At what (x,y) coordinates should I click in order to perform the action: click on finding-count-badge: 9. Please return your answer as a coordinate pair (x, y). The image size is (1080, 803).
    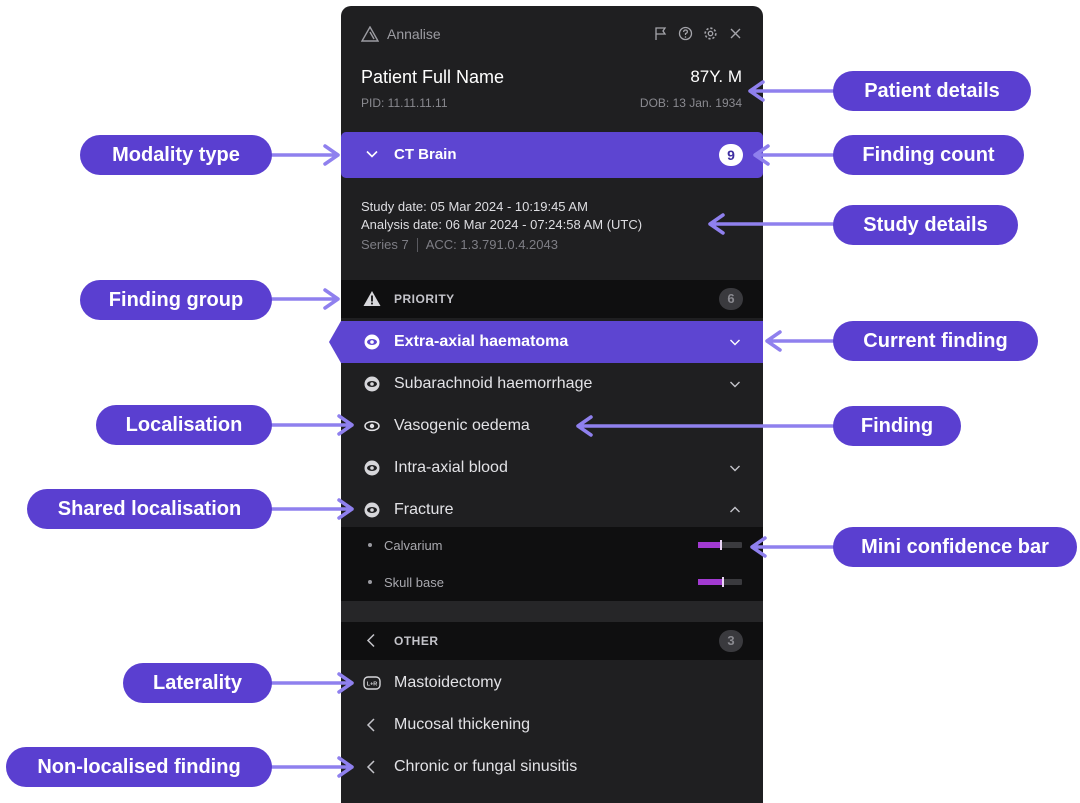
    Looking at the image, I should click on (731, 155).